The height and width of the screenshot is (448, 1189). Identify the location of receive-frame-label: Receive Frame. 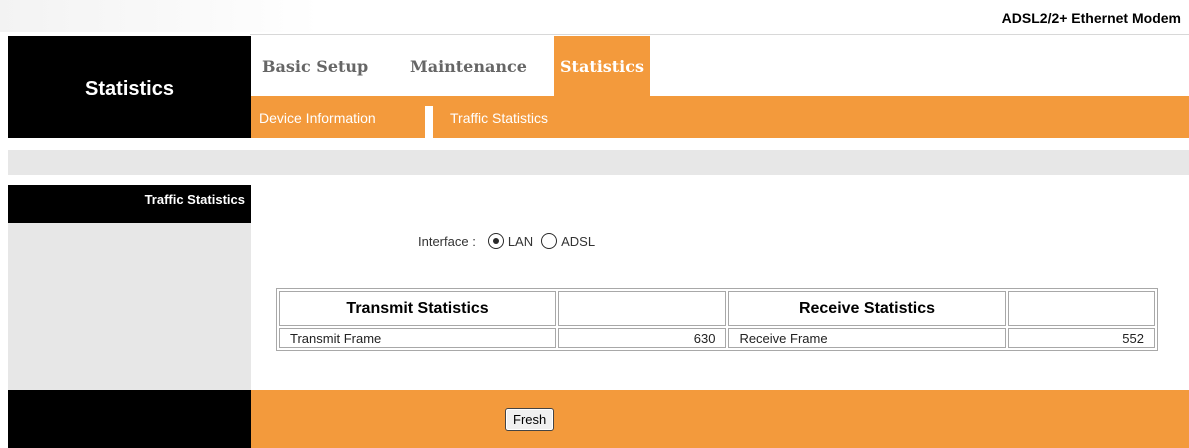
(867, 338).